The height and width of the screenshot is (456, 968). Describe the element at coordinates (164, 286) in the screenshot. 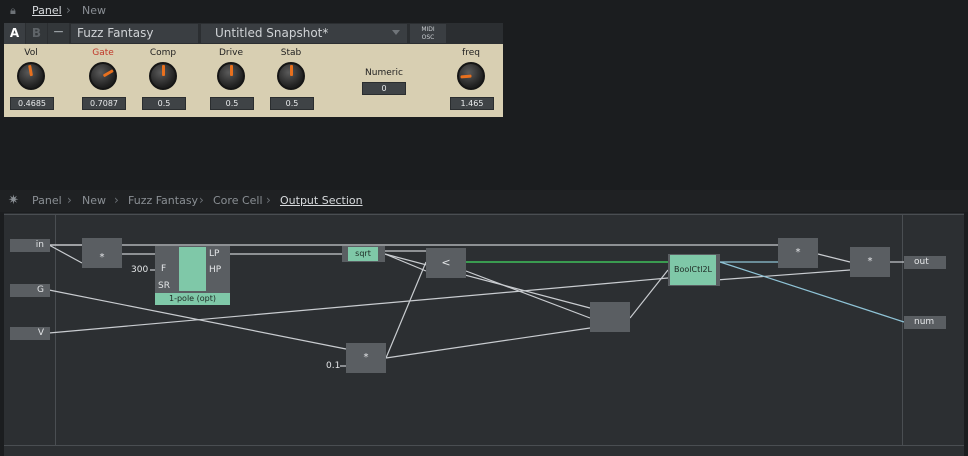

I see `filter-input-sr: SR` at that location.